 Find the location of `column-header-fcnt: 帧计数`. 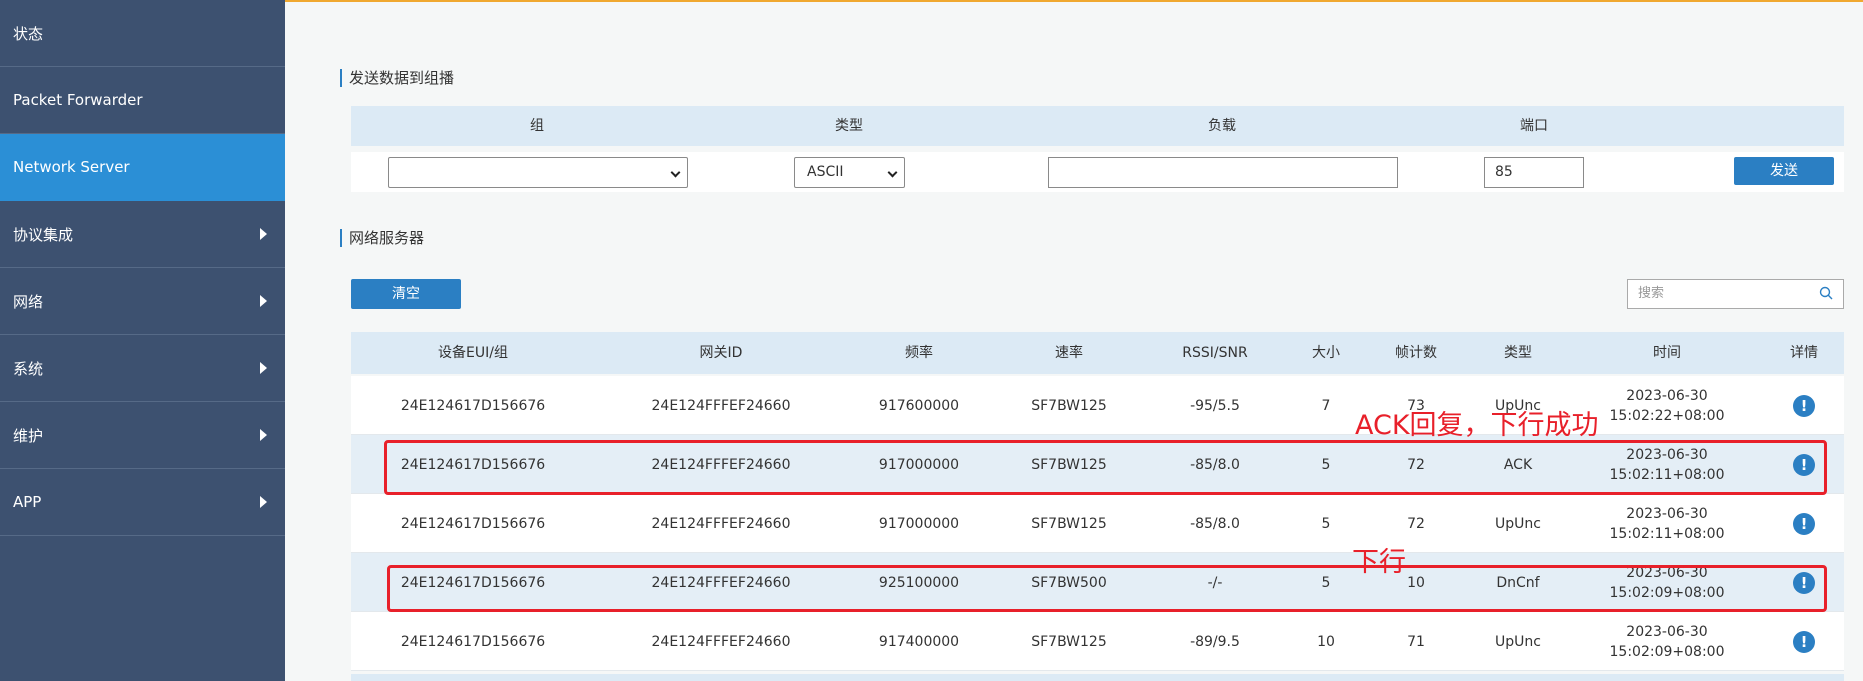

column-header-fcnt: 帧计数 is located at coordinates (1416, 353).